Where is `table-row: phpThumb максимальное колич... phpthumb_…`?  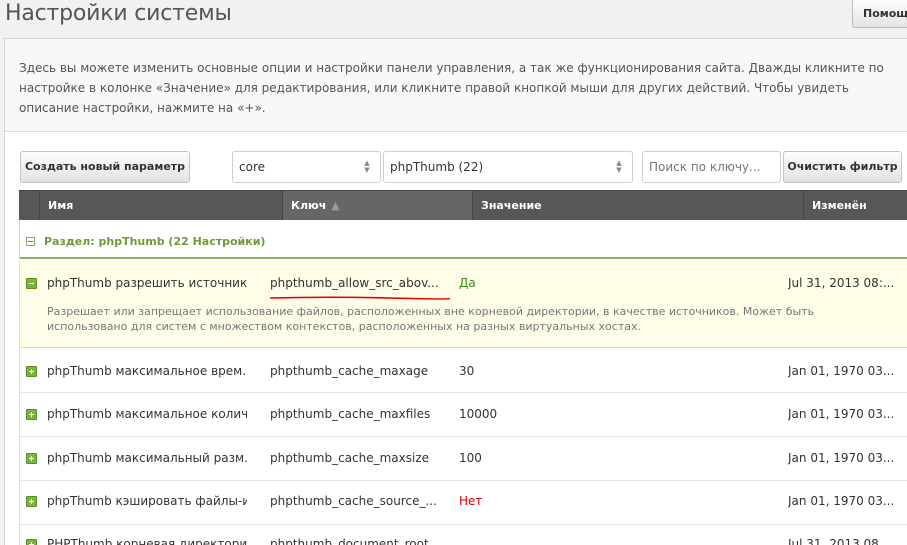 table-row: phpThumb максимальное колич... phpthumb_… is located at coordinates (463, 415).